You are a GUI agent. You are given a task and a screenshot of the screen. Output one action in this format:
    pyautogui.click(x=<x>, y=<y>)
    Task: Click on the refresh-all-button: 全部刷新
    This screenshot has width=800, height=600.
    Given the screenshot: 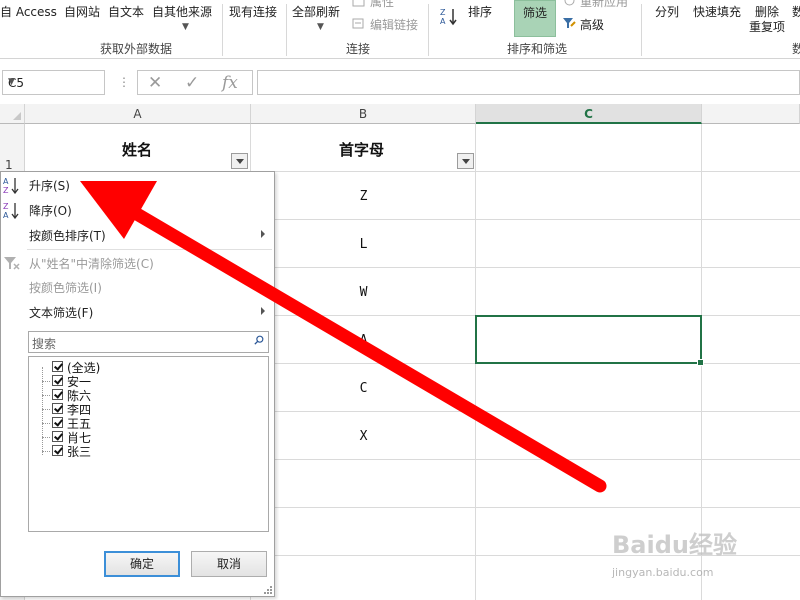 What is the action you would take?
    pyautogui.click(x=316, y=11)
    